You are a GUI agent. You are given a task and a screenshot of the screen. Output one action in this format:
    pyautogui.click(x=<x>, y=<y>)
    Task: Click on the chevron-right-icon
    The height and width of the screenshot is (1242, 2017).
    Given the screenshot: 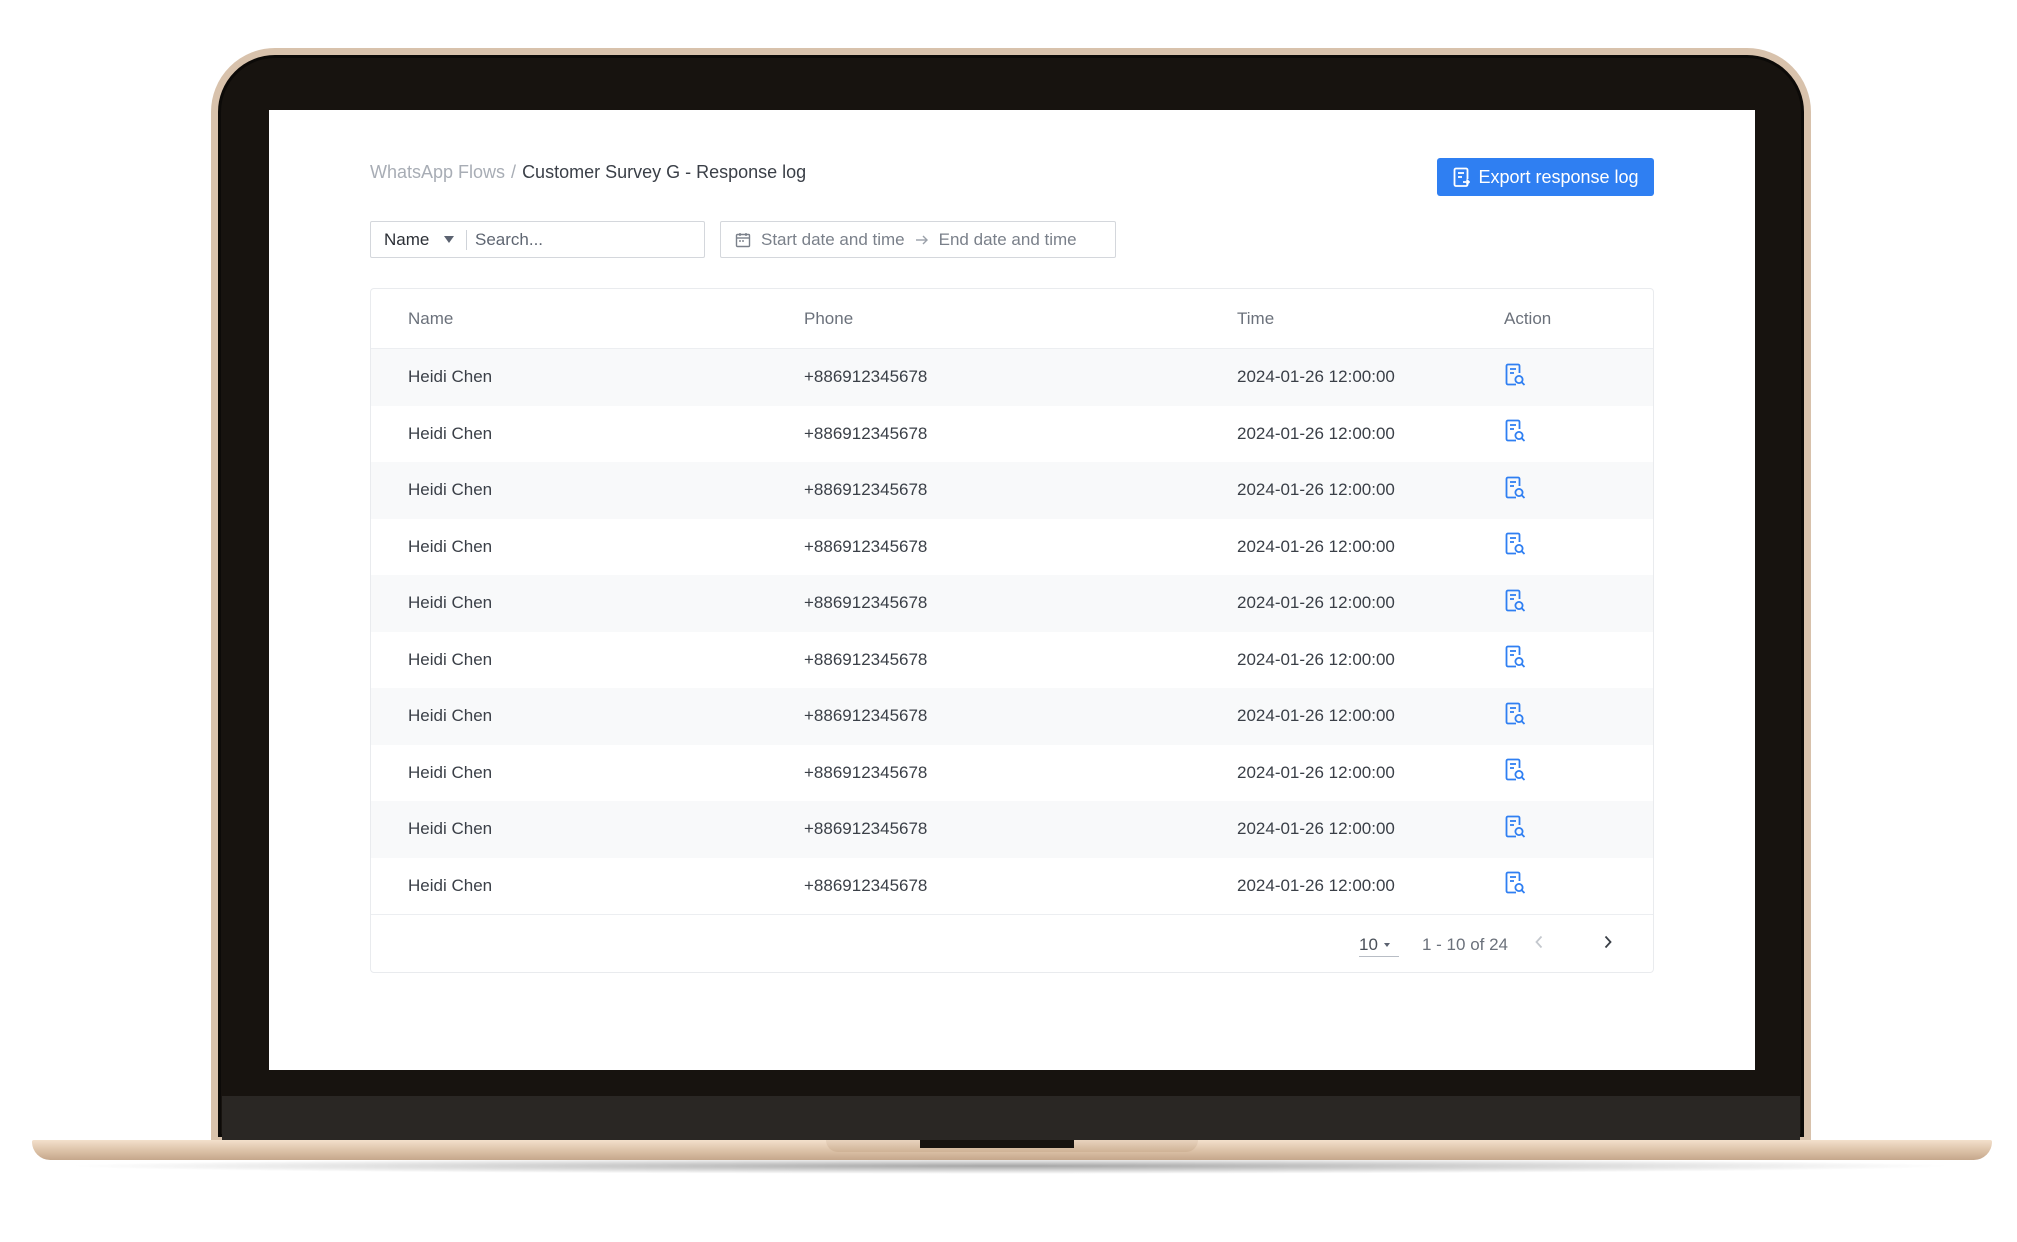 What is the action you would take?
    pyautogui.click(x=1608, y=942)
    